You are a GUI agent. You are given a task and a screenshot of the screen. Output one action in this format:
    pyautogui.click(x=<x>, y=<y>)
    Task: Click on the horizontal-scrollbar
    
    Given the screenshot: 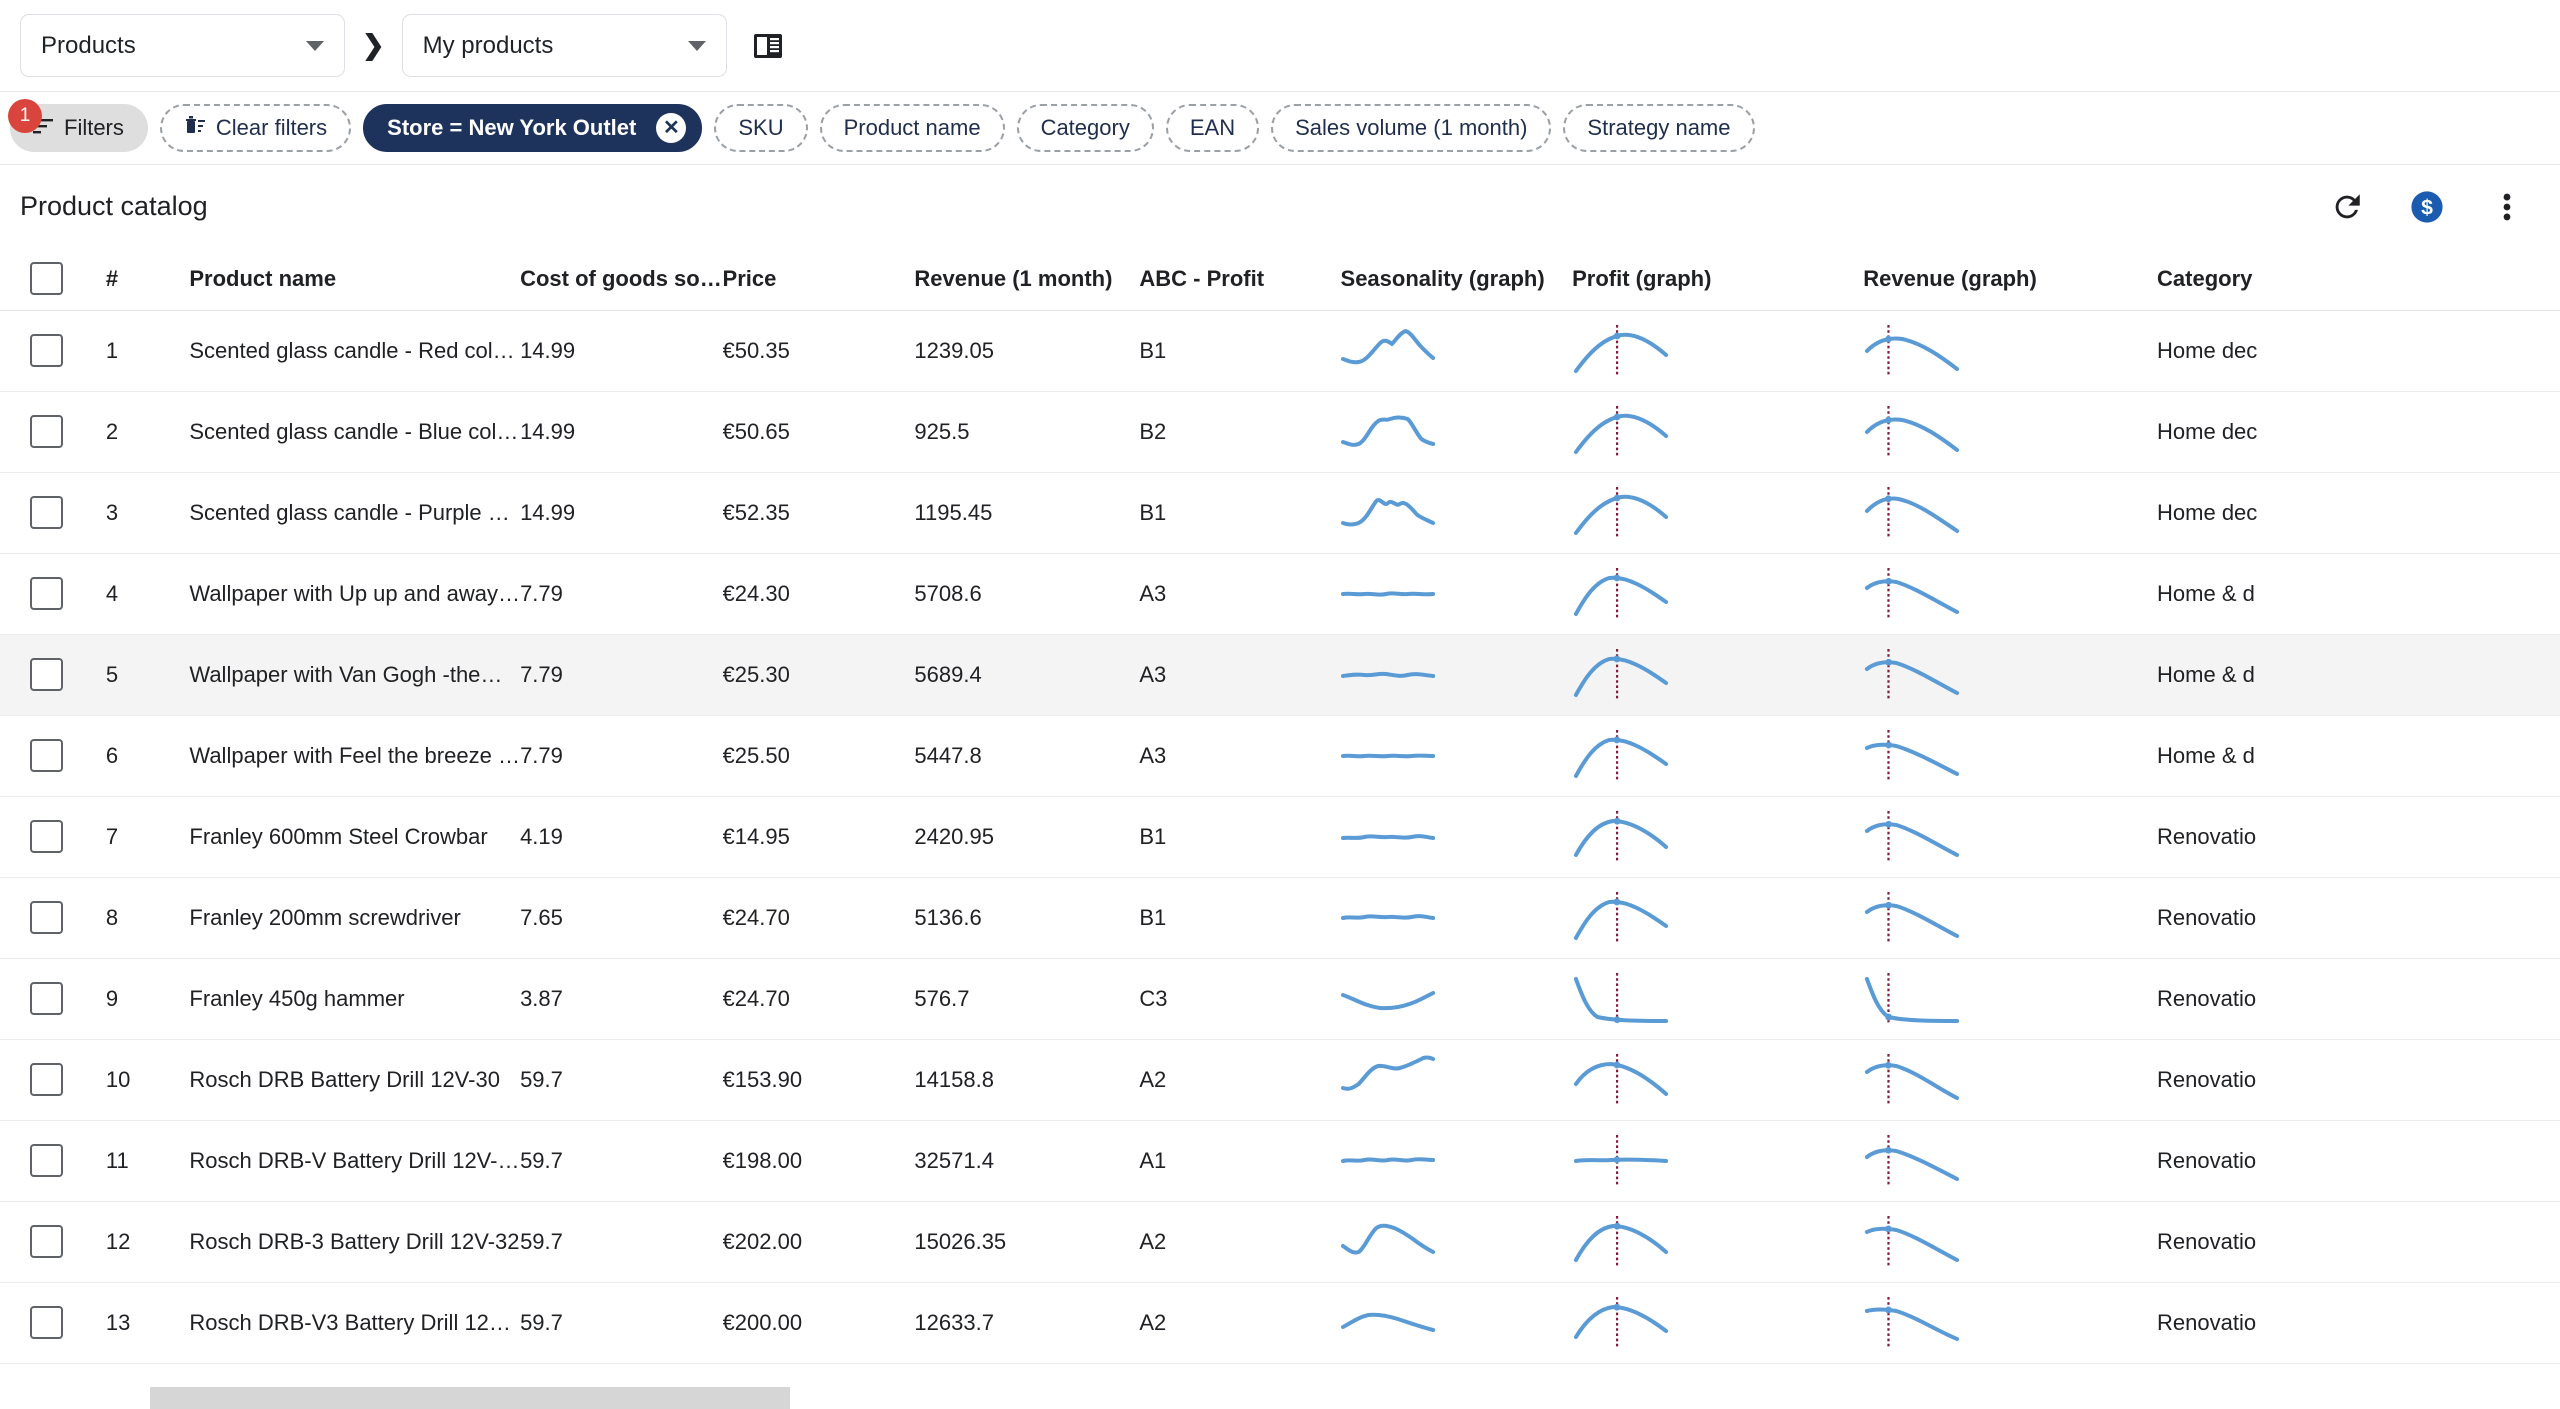 What is the action you would take?
    pyautogui.click(x=1280, y=1398)
    